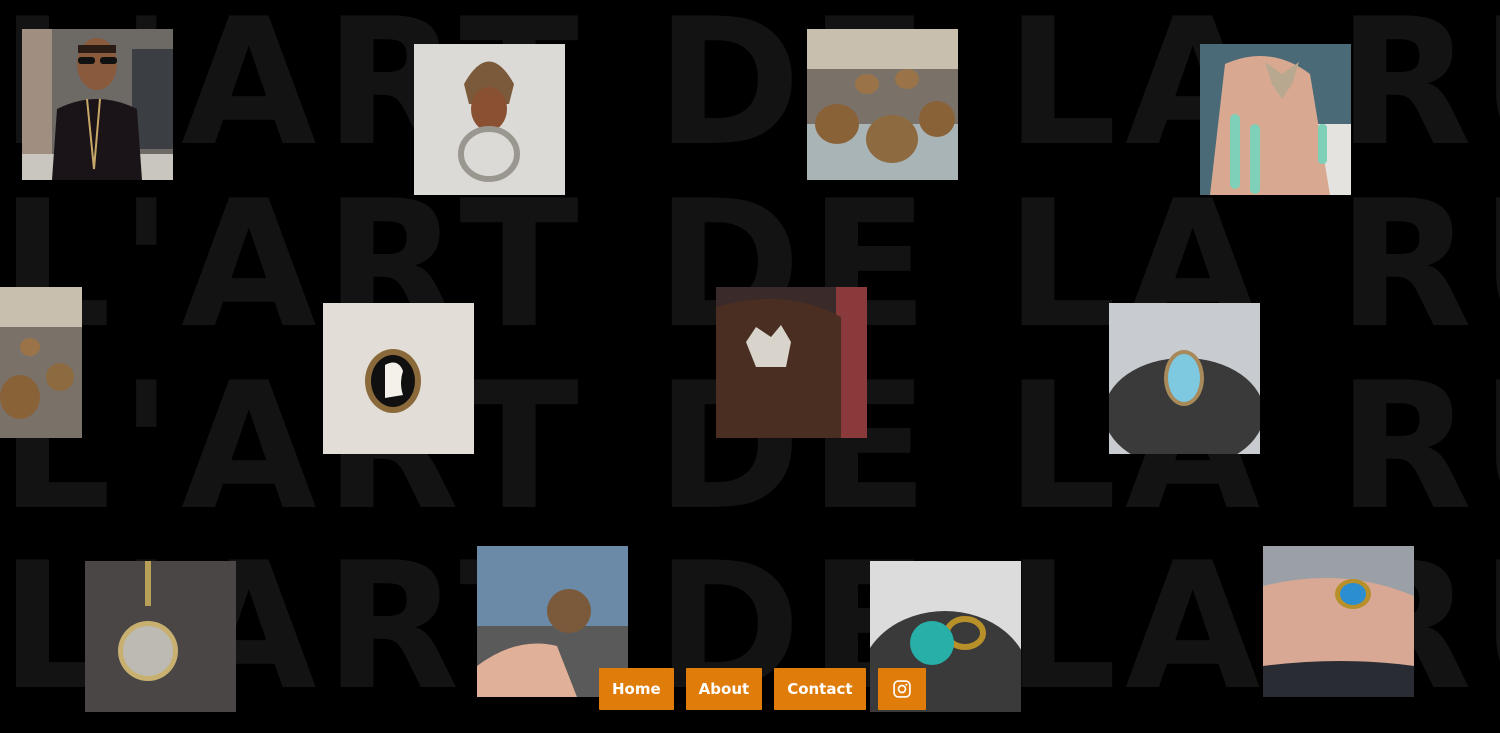 The height and width of the screenshot is (733, 1500). I want to click on photo-coin-pendant, so click(160, 636).